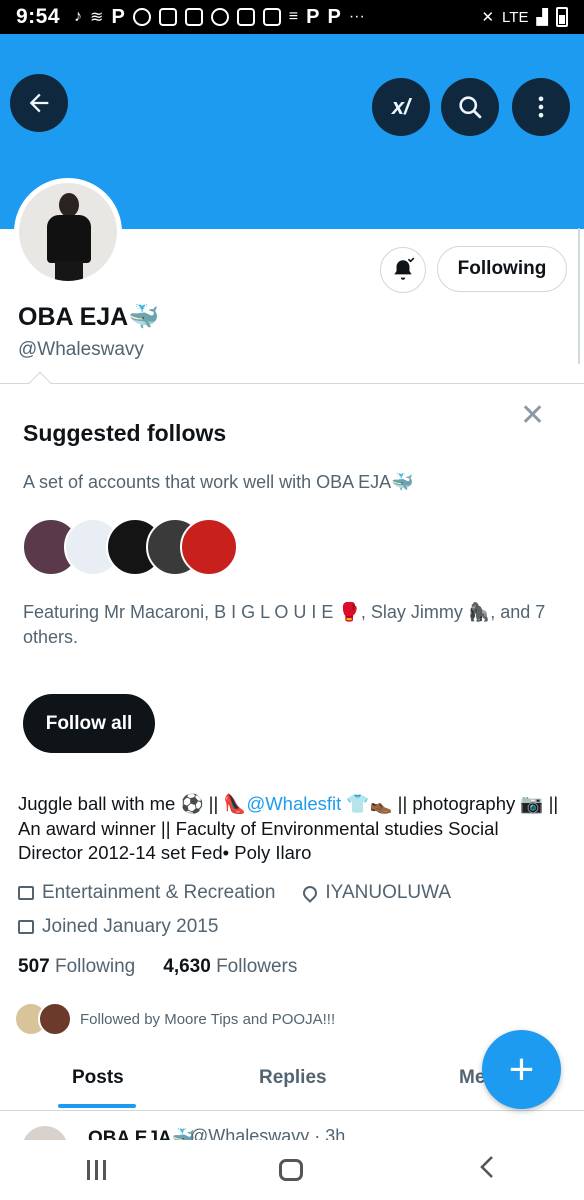 This screenshot has height=1200, width=584. What do you see at coordinates (313, 16) in the screenshot?
I see `pinterest-icon-2: P` at bounding box center [313, 16].